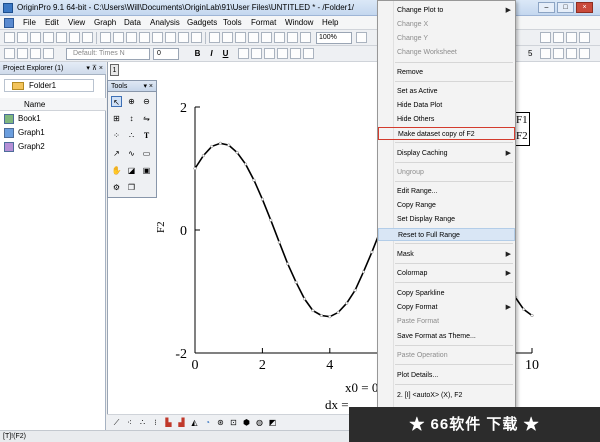 This screenshot has height=442, width=600. What do you see at coordinates (48, 37) in the screenshot?
I see `new-matrix-icon` at bounding box center [48, 37].